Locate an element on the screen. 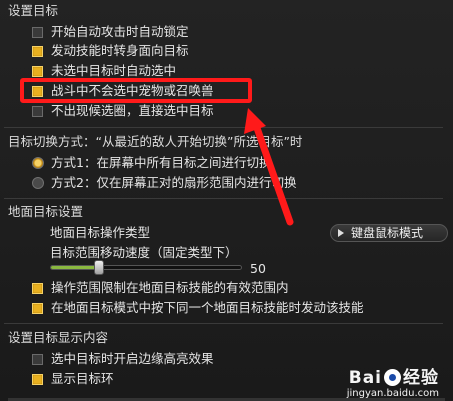 The image size is (453, 401). baidu-paw-icon is located at coordinates (392, 377).